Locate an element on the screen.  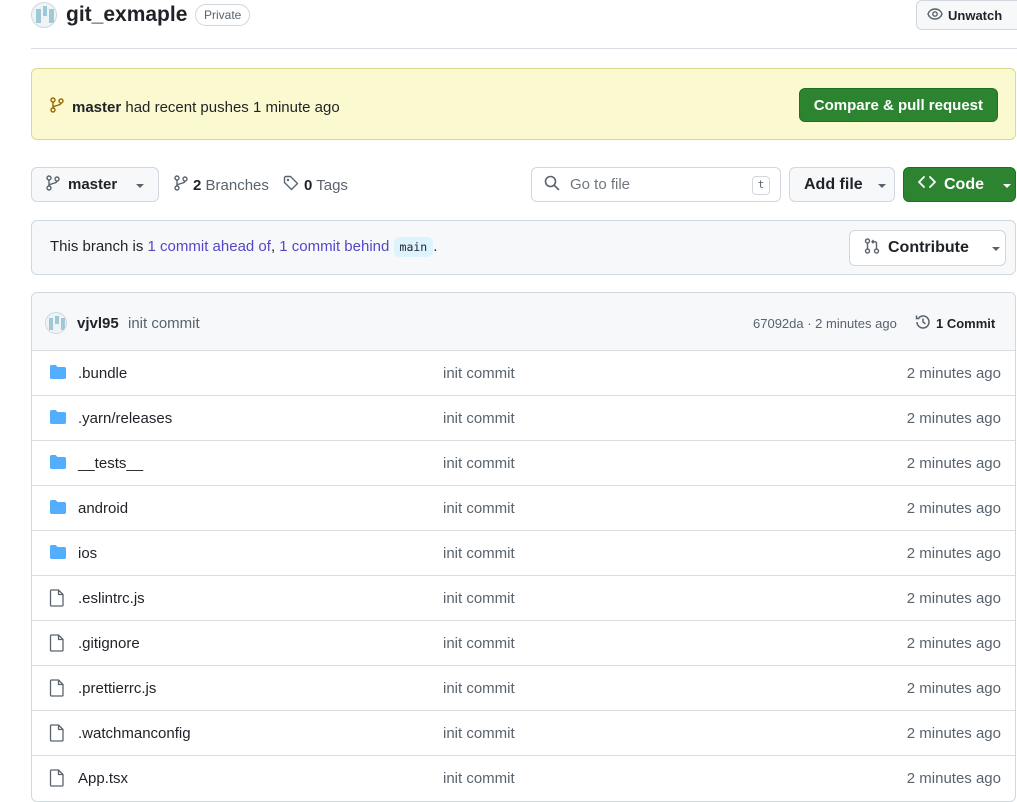
shortcut-key-hint: t is located at coordinates (761, 185).